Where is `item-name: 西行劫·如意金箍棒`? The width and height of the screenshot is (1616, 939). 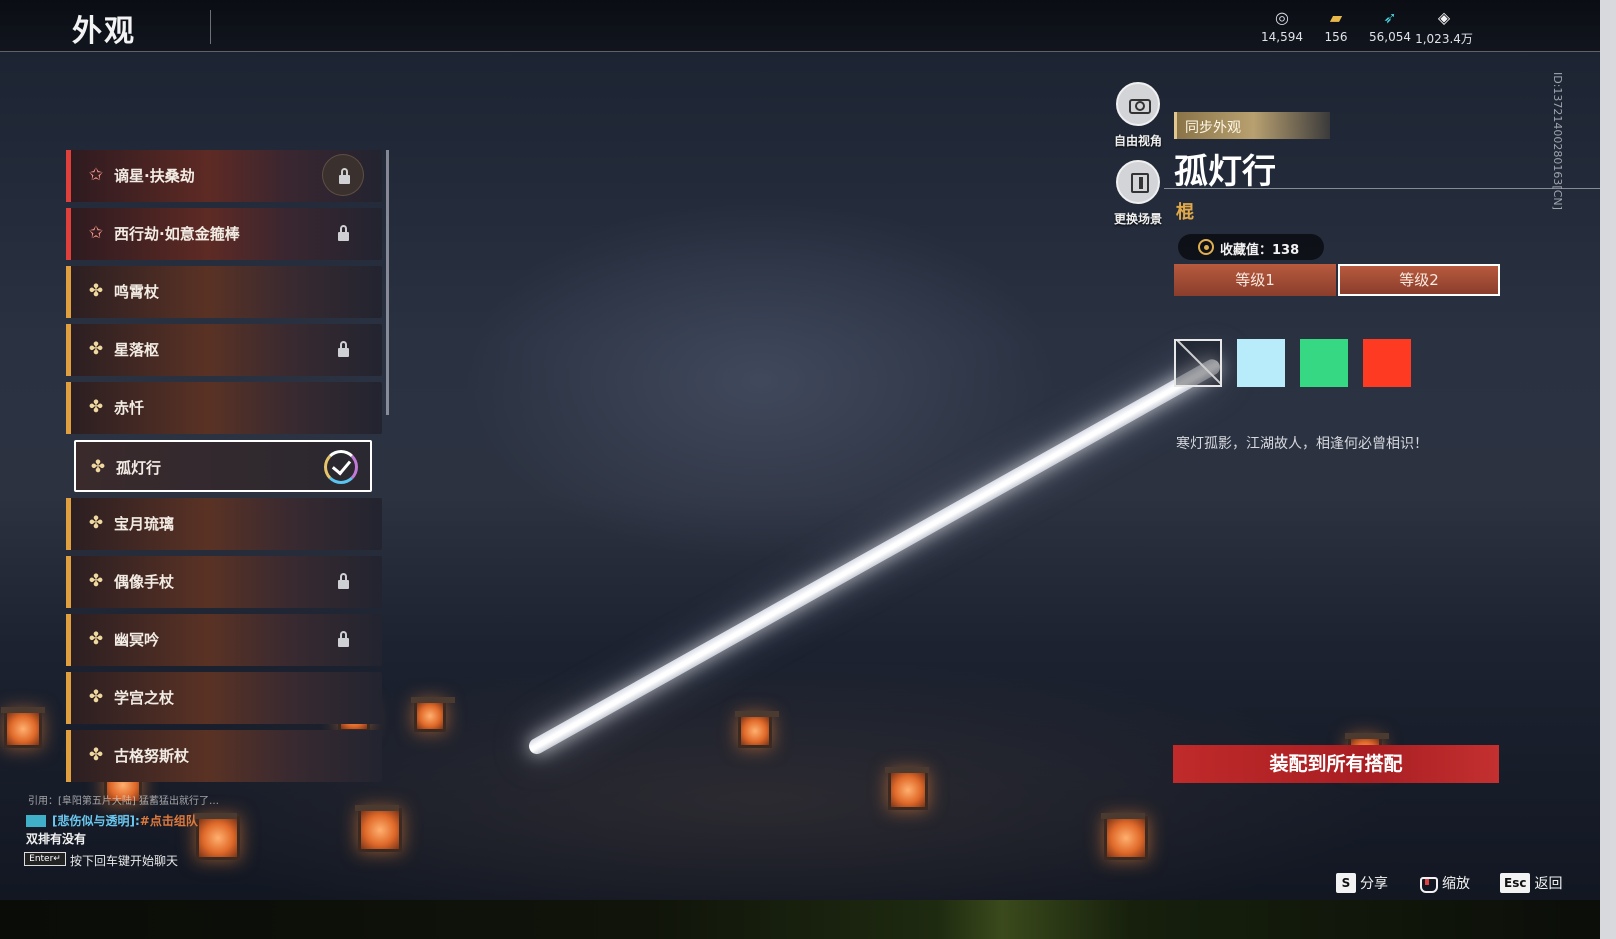
item-name: 西行劫·如意金箍棒 is located at coordinates (177, 234).